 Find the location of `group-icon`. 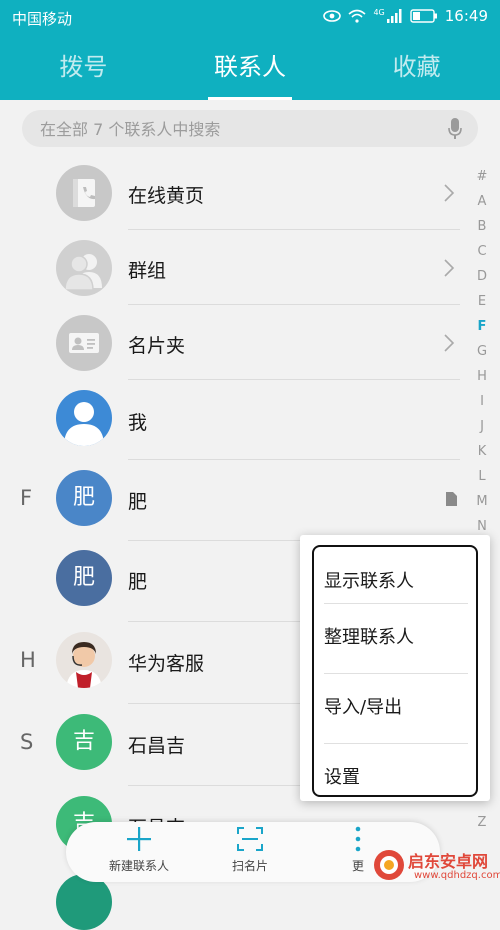

group-icon is located at coordinates (84, 268).